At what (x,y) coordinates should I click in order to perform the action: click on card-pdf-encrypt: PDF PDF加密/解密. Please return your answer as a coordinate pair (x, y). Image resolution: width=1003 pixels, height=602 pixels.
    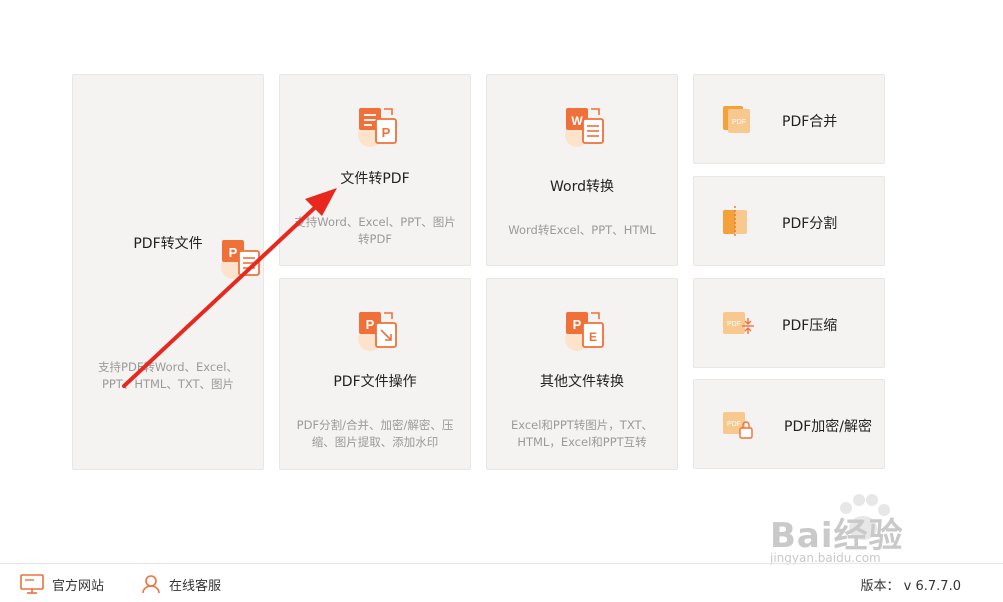
    Looking at the image, I should click on (789, 424).